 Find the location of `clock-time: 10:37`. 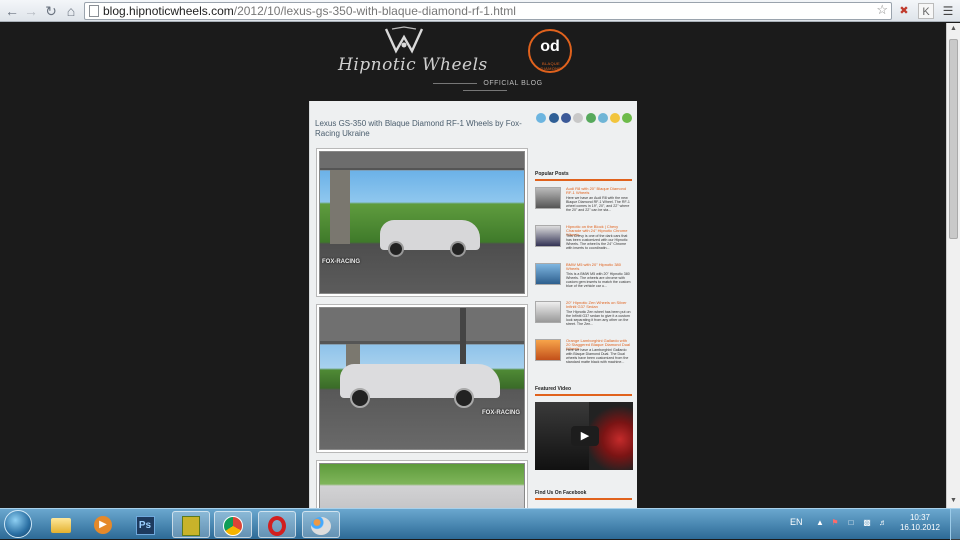

clock-time: 10:37 is located at coordinates (920, 517).